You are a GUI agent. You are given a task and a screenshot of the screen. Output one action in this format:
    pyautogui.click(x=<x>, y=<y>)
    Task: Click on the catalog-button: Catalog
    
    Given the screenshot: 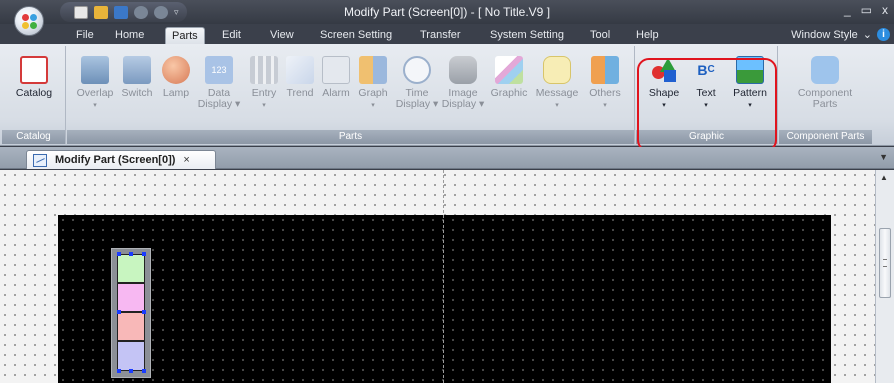 What is the action you would take?
    pyautogui.click(x=34, y=77)
    